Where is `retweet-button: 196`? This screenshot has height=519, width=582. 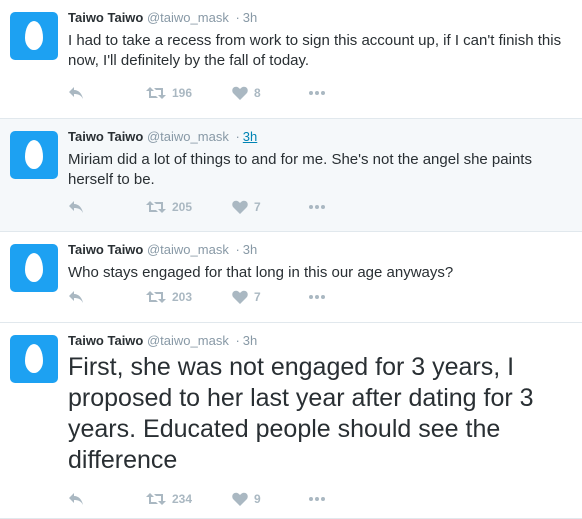
retweet-button: 196 is located at coordinates (169, 93).